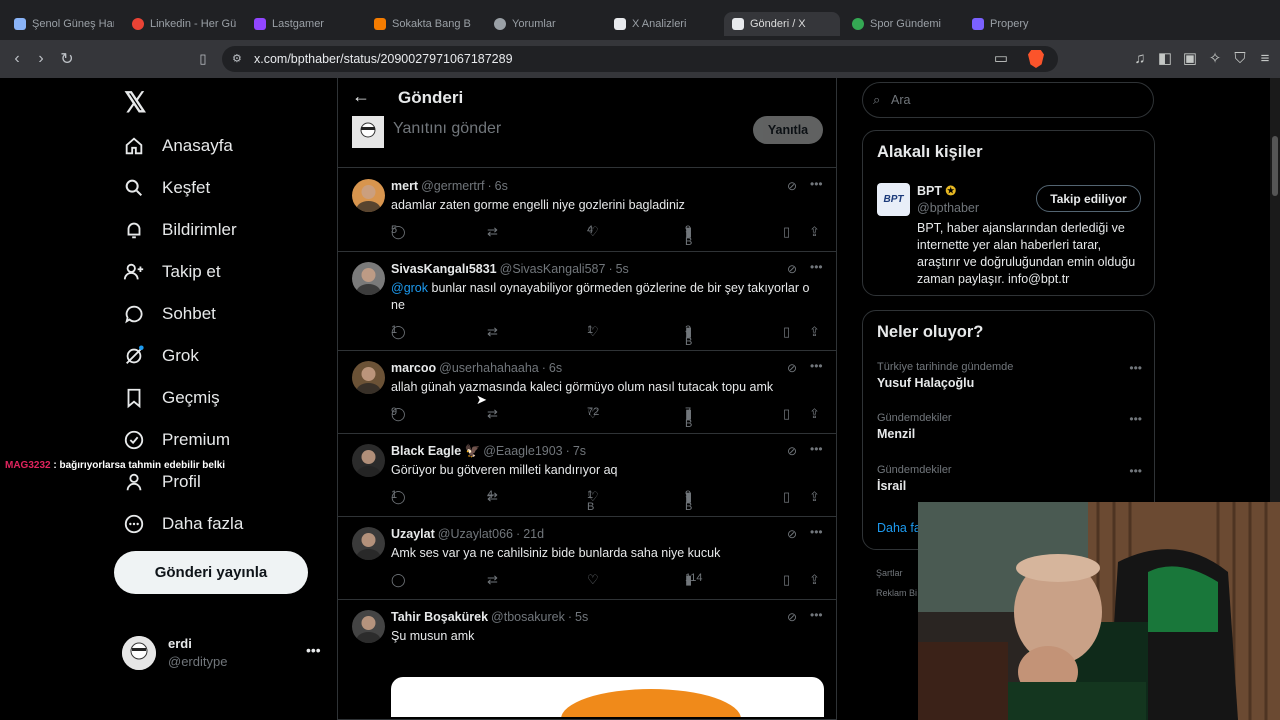 The height and width of the screenshot is (720, 1280). Describe the element at coordinates (1275, 166) in the screenshot. I see `scrollbar-thumb` at that location.